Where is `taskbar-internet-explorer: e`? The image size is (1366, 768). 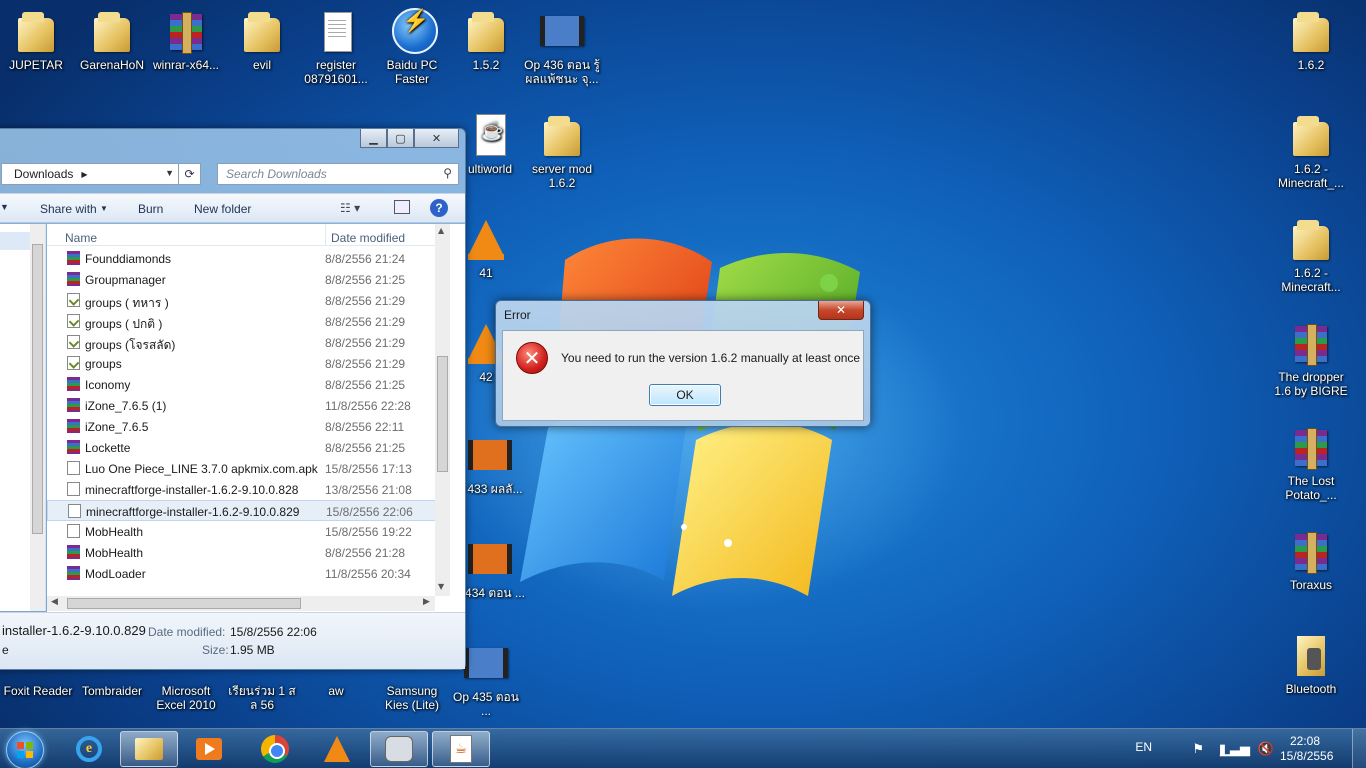
taskbar-internet-explorer: e is located at coordinates (89, 749).